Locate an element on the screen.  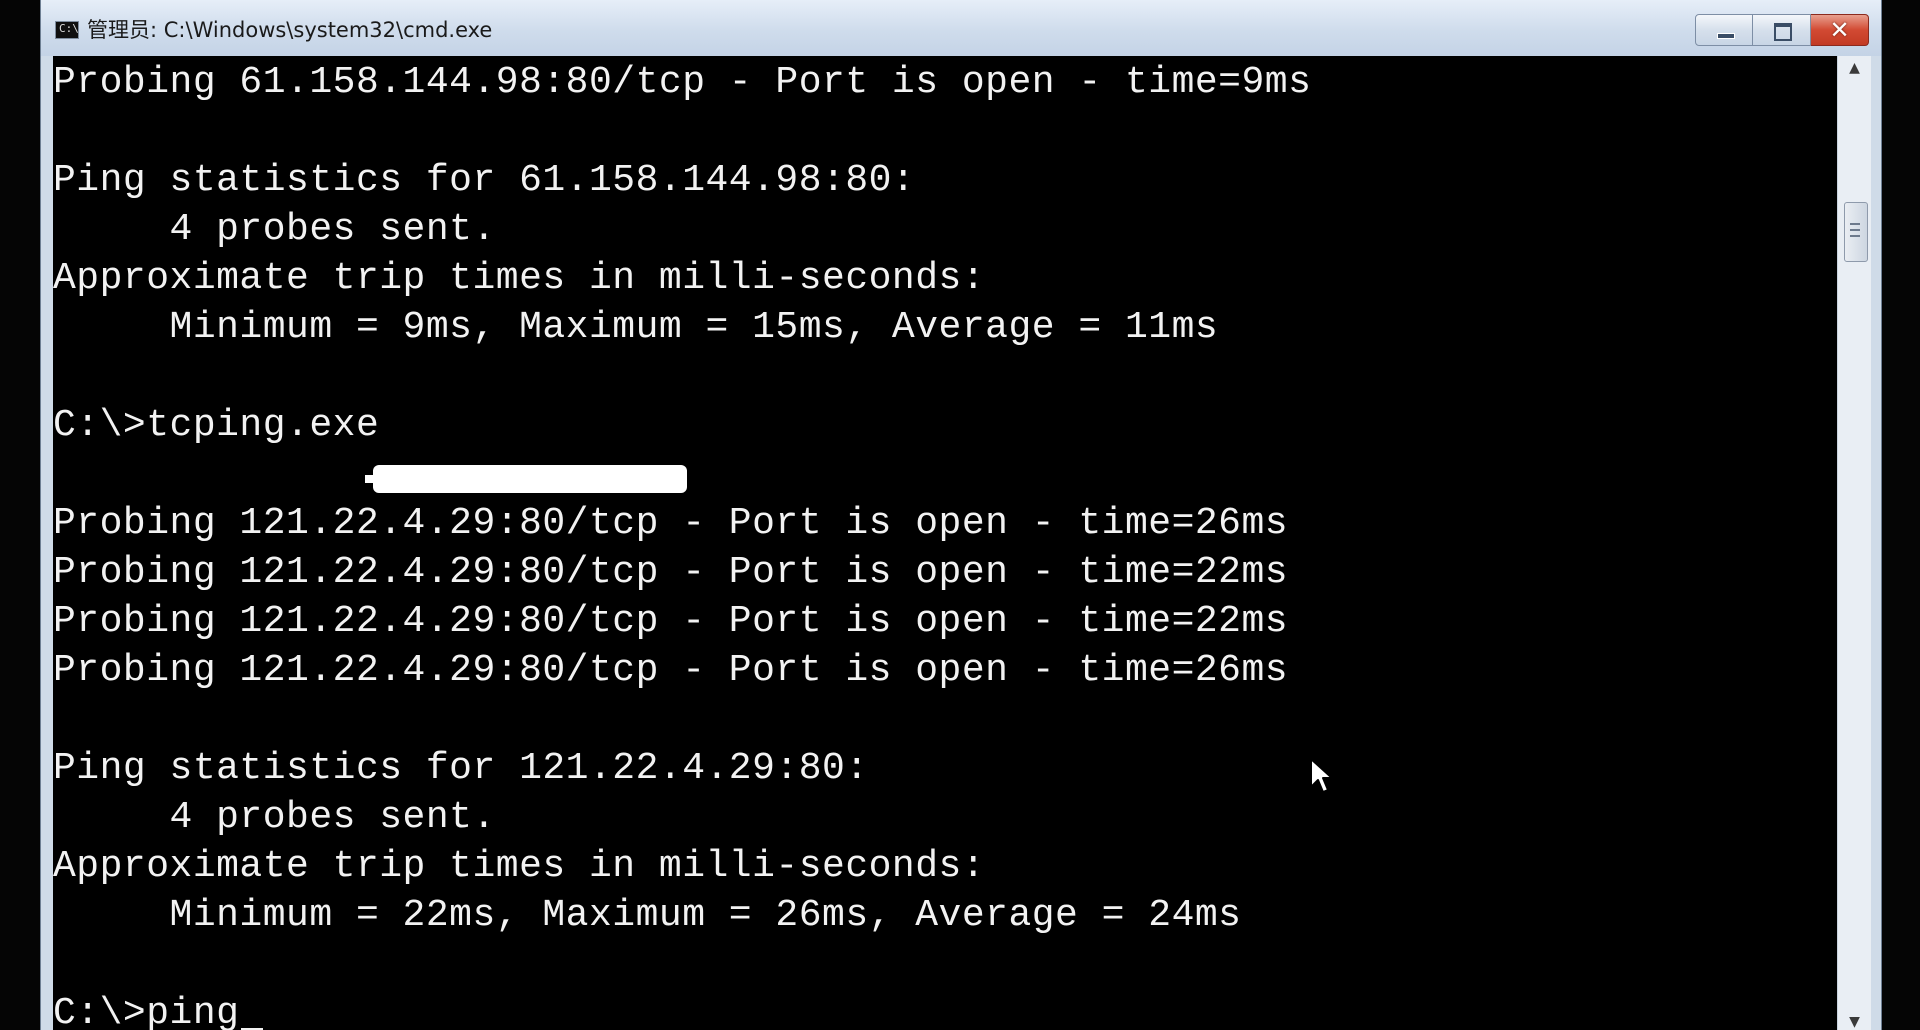
scroll-down-icon: ▼ is located at coordinates (1854, 1022).